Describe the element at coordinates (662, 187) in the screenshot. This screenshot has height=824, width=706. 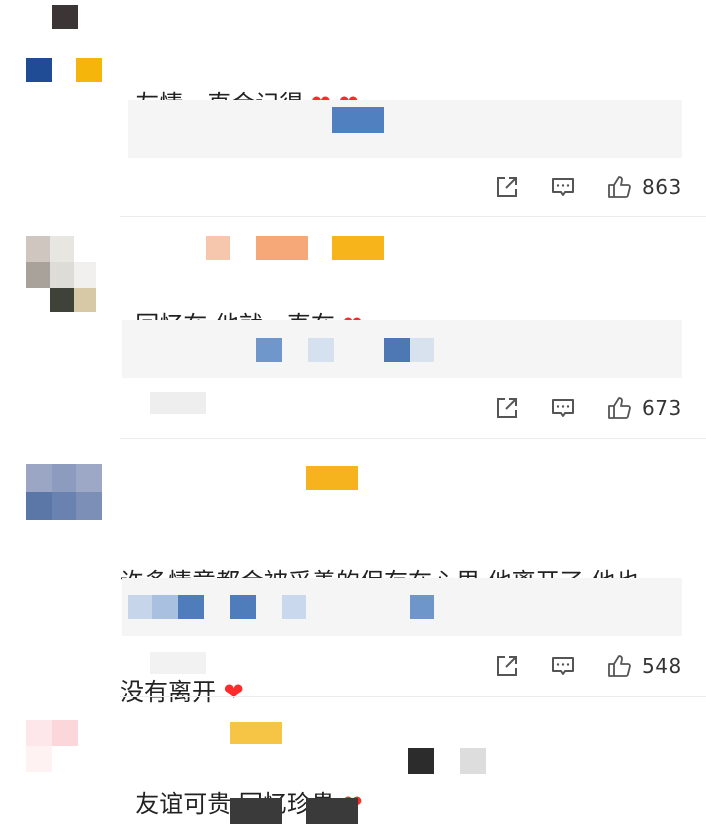
I see `like-count: 863` at that location.